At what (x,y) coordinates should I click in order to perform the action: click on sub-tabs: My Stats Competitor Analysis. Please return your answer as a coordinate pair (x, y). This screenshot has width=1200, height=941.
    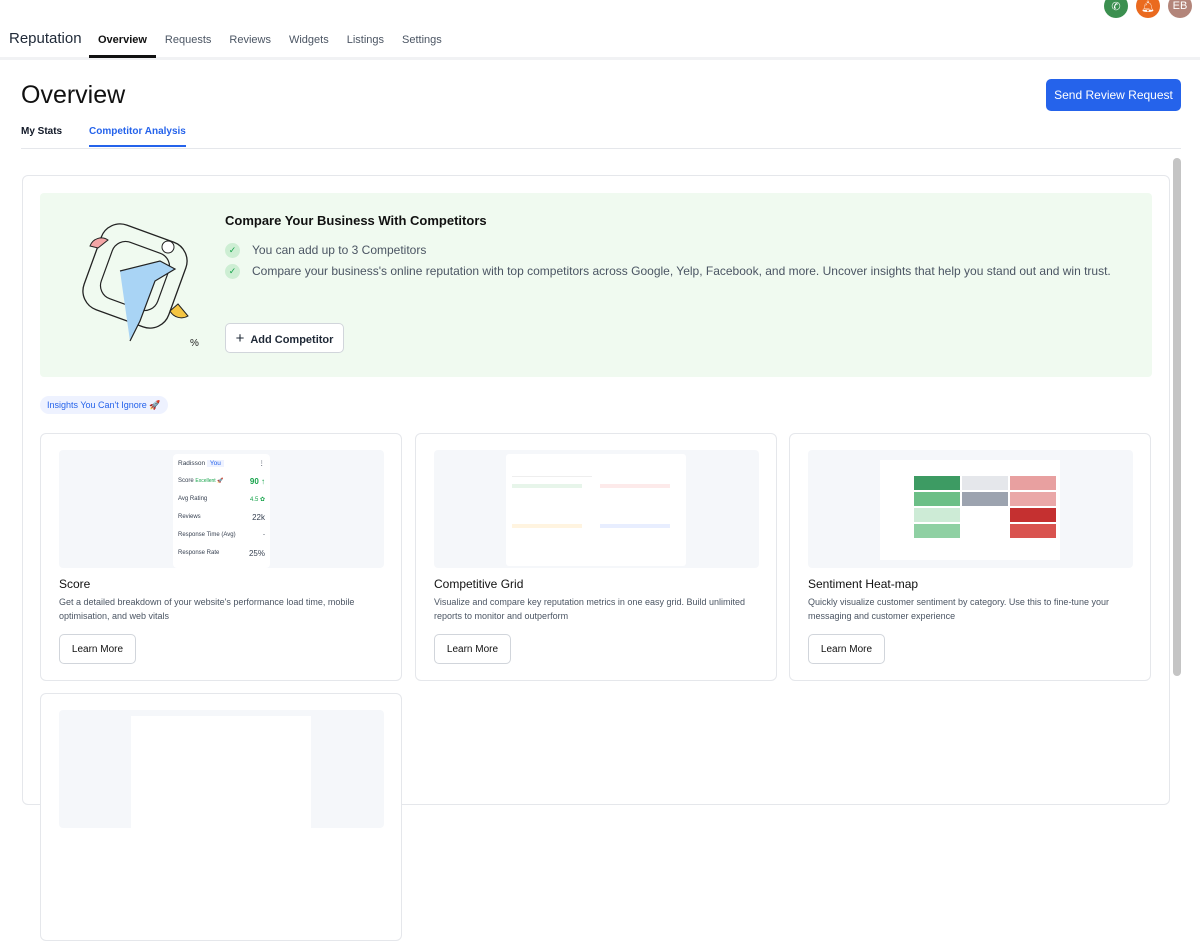
    Looking at the image, I should click on (601, 137).